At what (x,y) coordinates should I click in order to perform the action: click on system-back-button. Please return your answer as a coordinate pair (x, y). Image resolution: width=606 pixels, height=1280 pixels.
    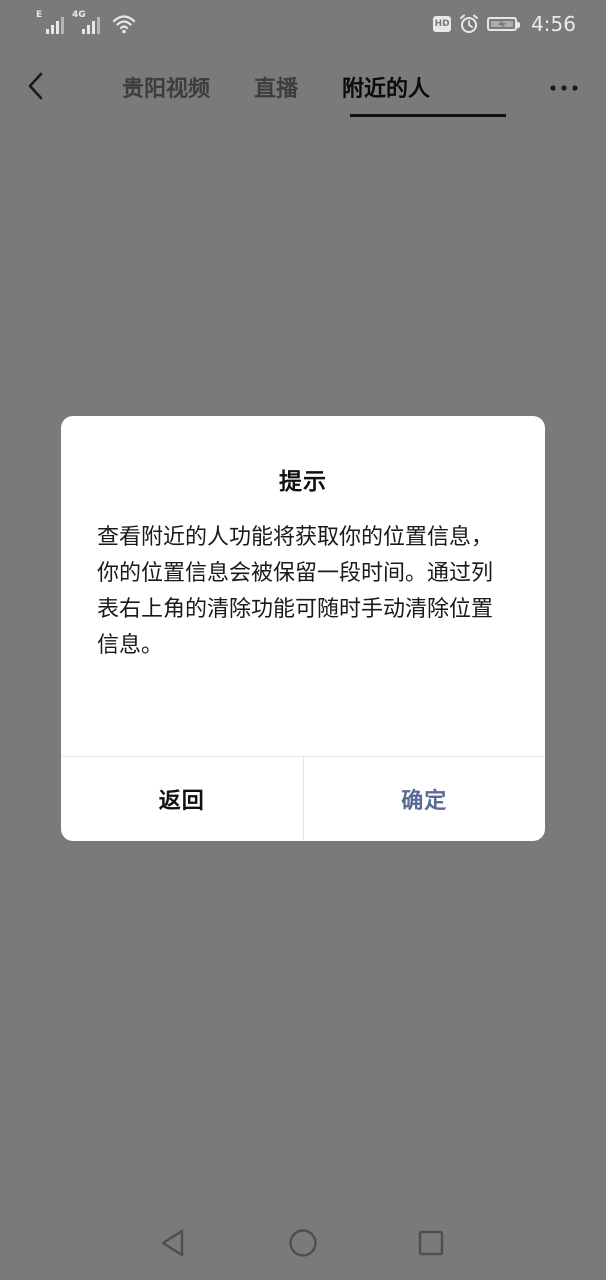
    Looking at the image, I should click on (173, 1243).